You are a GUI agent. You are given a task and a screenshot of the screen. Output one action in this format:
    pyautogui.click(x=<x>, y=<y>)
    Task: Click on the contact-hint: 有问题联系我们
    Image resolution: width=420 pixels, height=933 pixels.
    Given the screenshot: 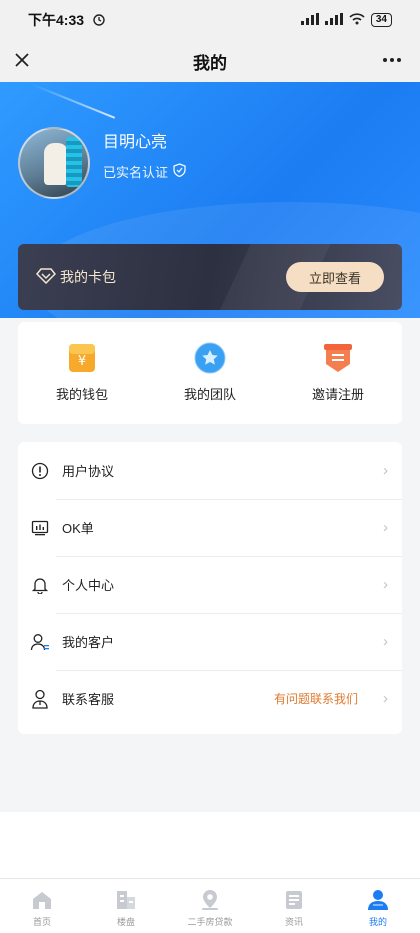 What is the action you would take?
    pyautogui.click(x=315, y=699)
    